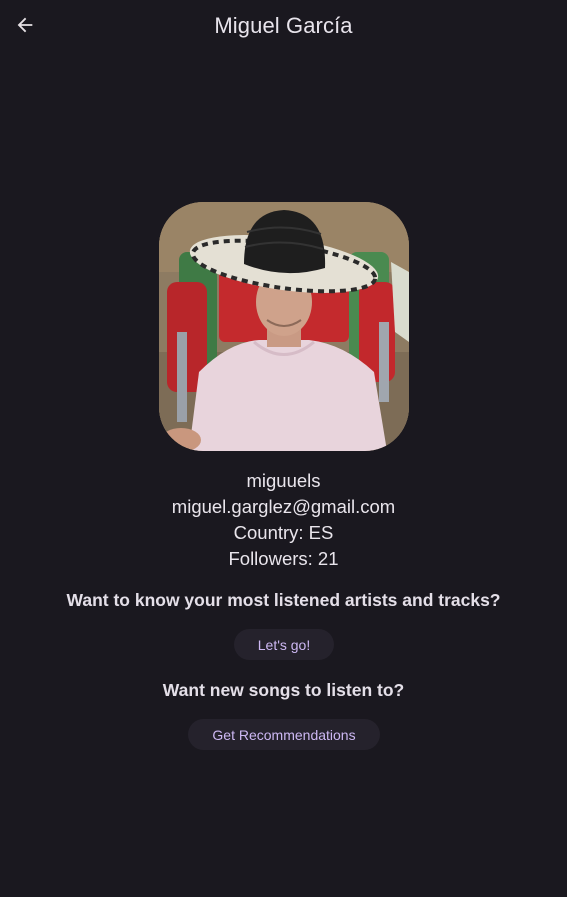 The image size is (567, 897). Describe the element at coordinates (283, 532) in the screenshot. I see `country: Country: ES` at that location.